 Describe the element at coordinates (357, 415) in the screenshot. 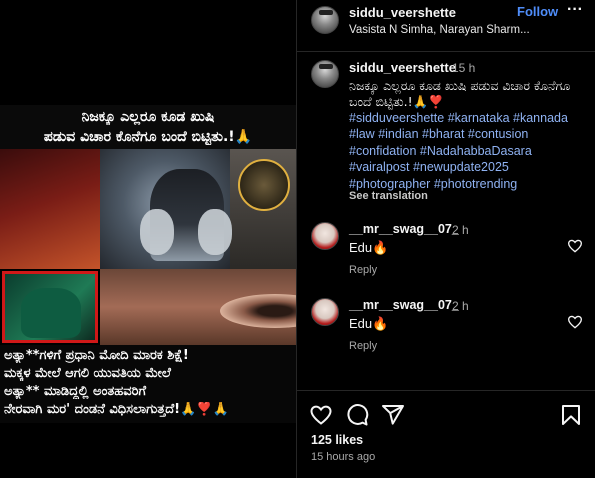

I see `comment-icon` at that location.